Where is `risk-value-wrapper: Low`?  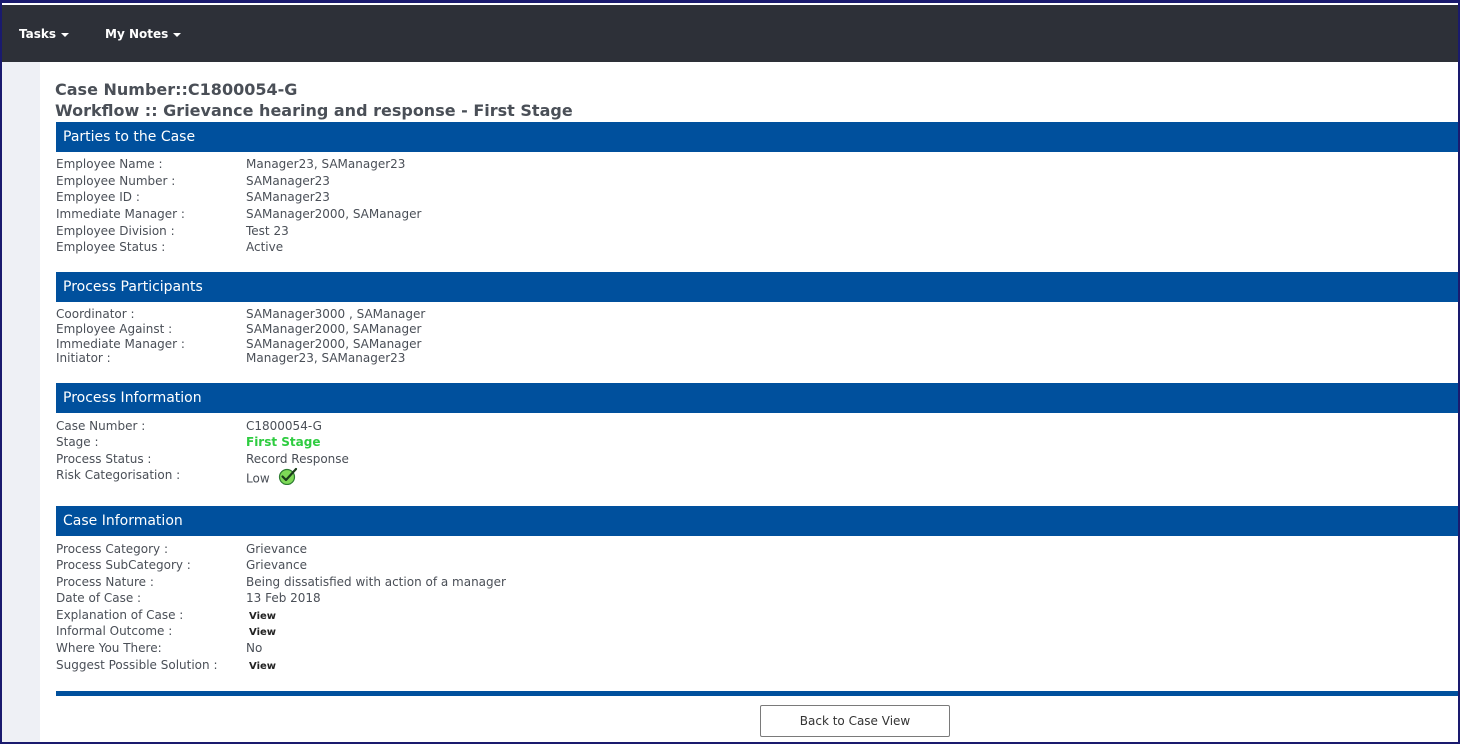
risk-value-wrapper: Low is located at coordinates (272, 477).